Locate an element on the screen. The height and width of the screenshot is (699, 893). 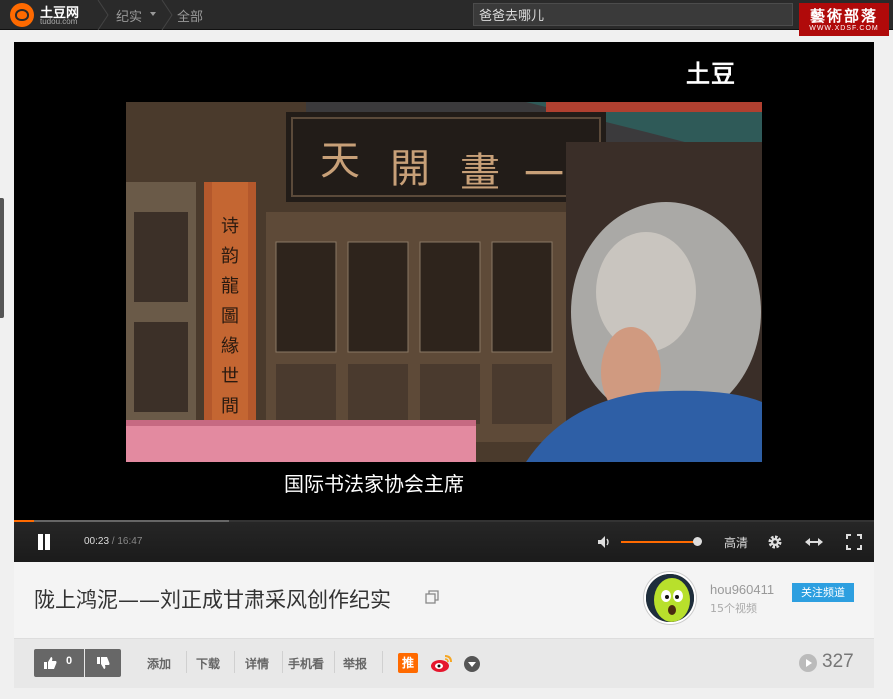
view-count: 327 is located at coordinates (838, 661).